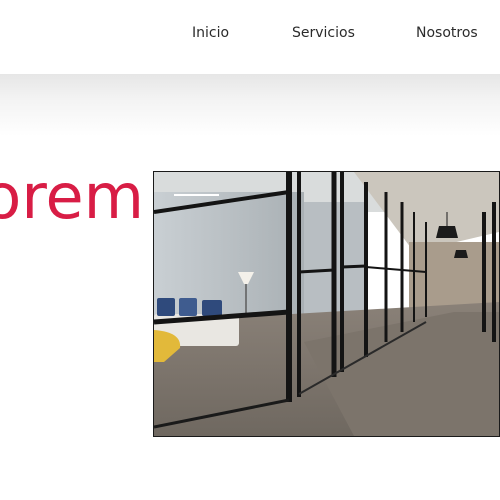 The image size is (500, 500). What do you see at coordinates (72, 196) in the screenshot?
I see `hero-title: orem` at bounding box center [72, 196].